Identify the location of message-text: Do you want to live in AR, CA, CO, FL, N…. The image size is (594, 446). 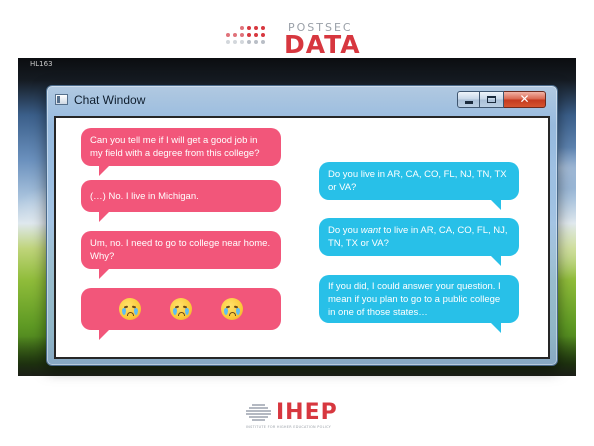
(418, 237).